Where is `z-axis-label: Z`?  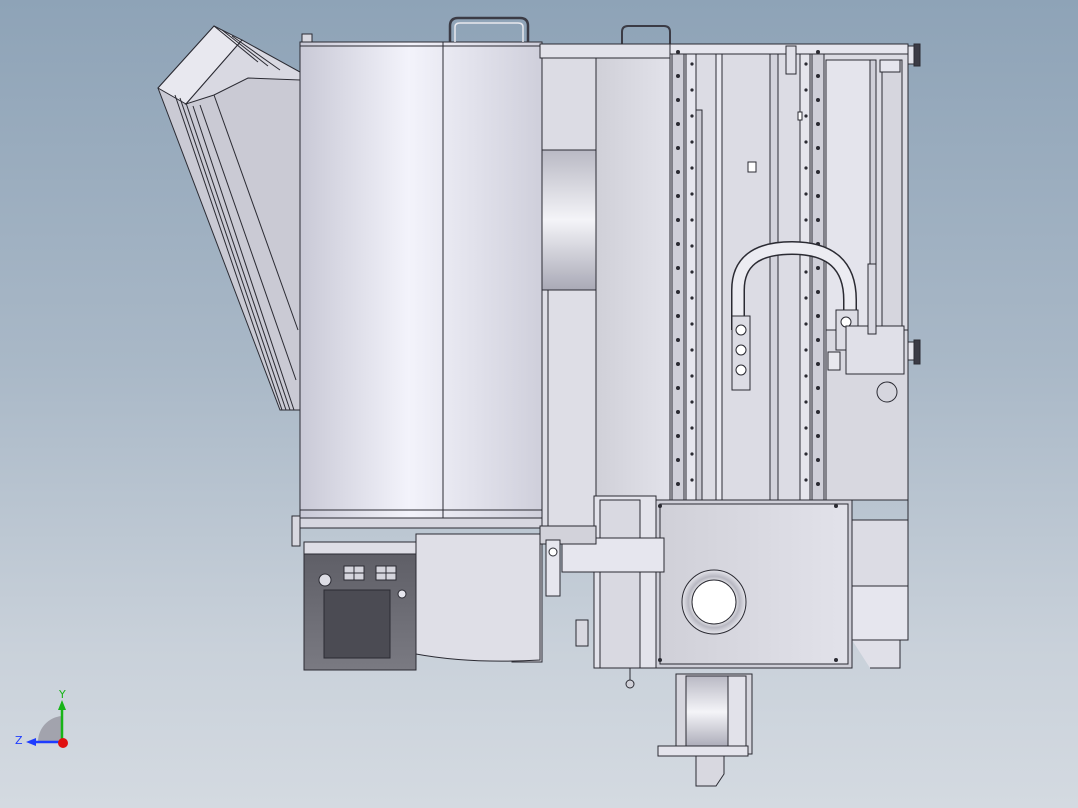
z-axis-label: Z is located at coordinates (19, 740).